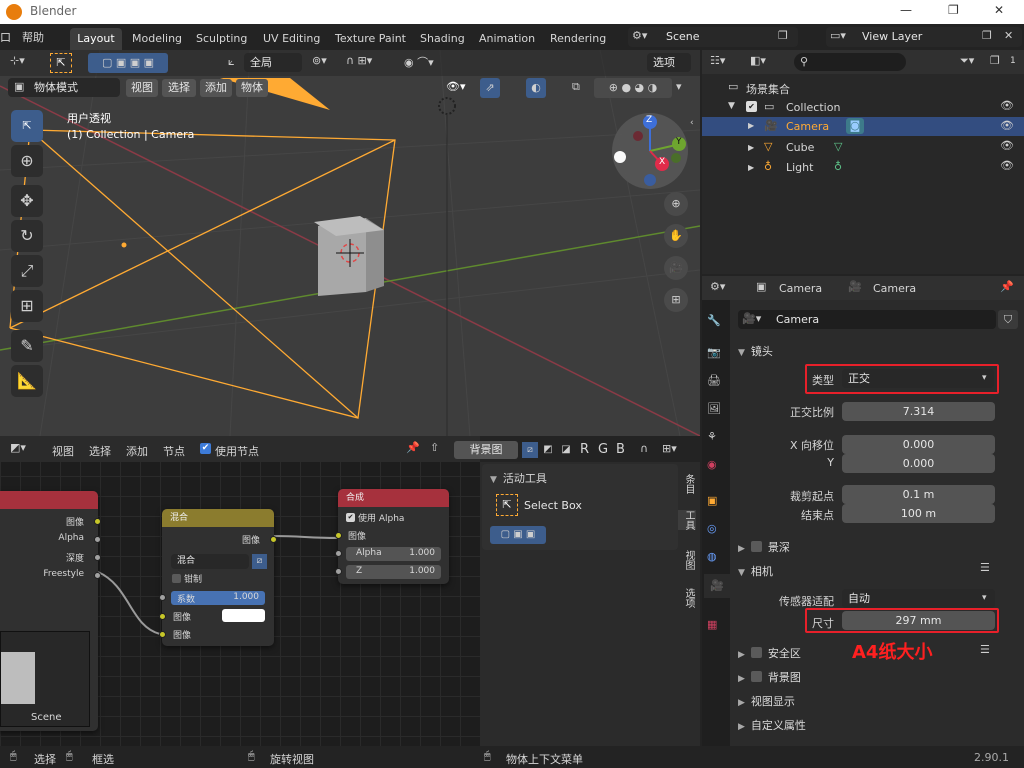  Describe the element at coordinates (712, 556) in the screenshot. I see `physics-tab-icon: ◍` at that location.